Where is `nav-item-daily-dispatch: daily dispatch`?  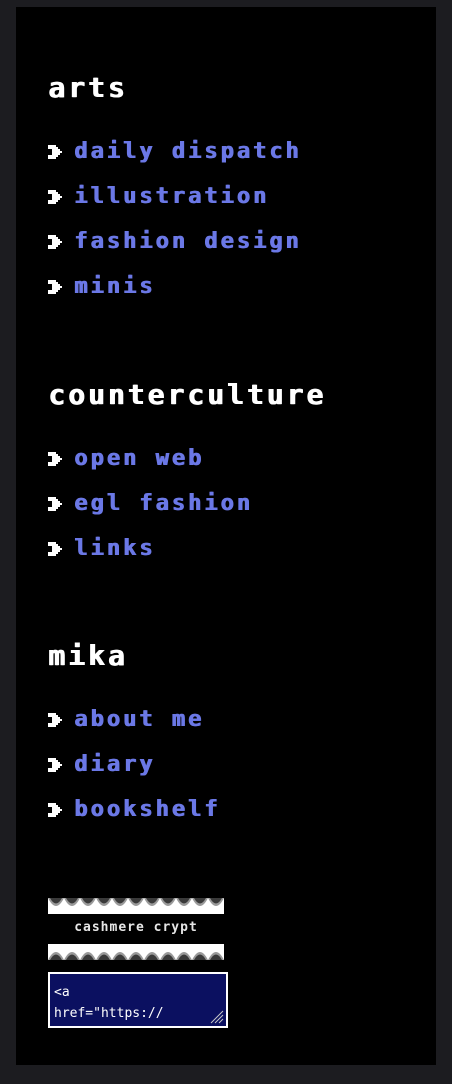 nav-item-daily-dispatch: daily dispatch is located at coordinates (174, 162).